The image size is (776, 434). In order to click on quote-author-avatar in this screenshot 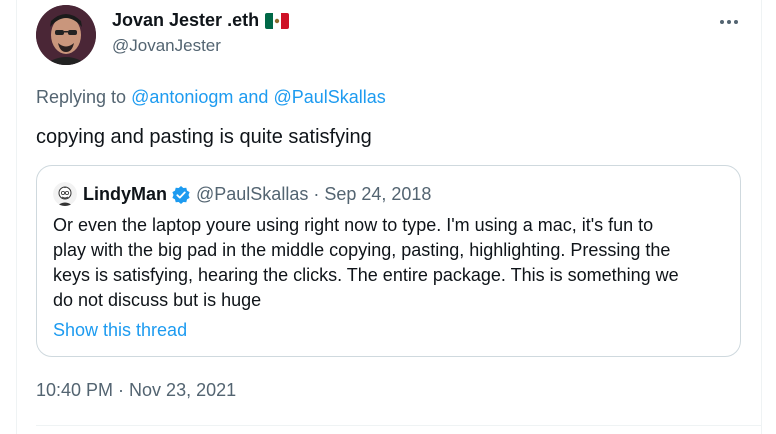, I will do `click(65, 194)`.